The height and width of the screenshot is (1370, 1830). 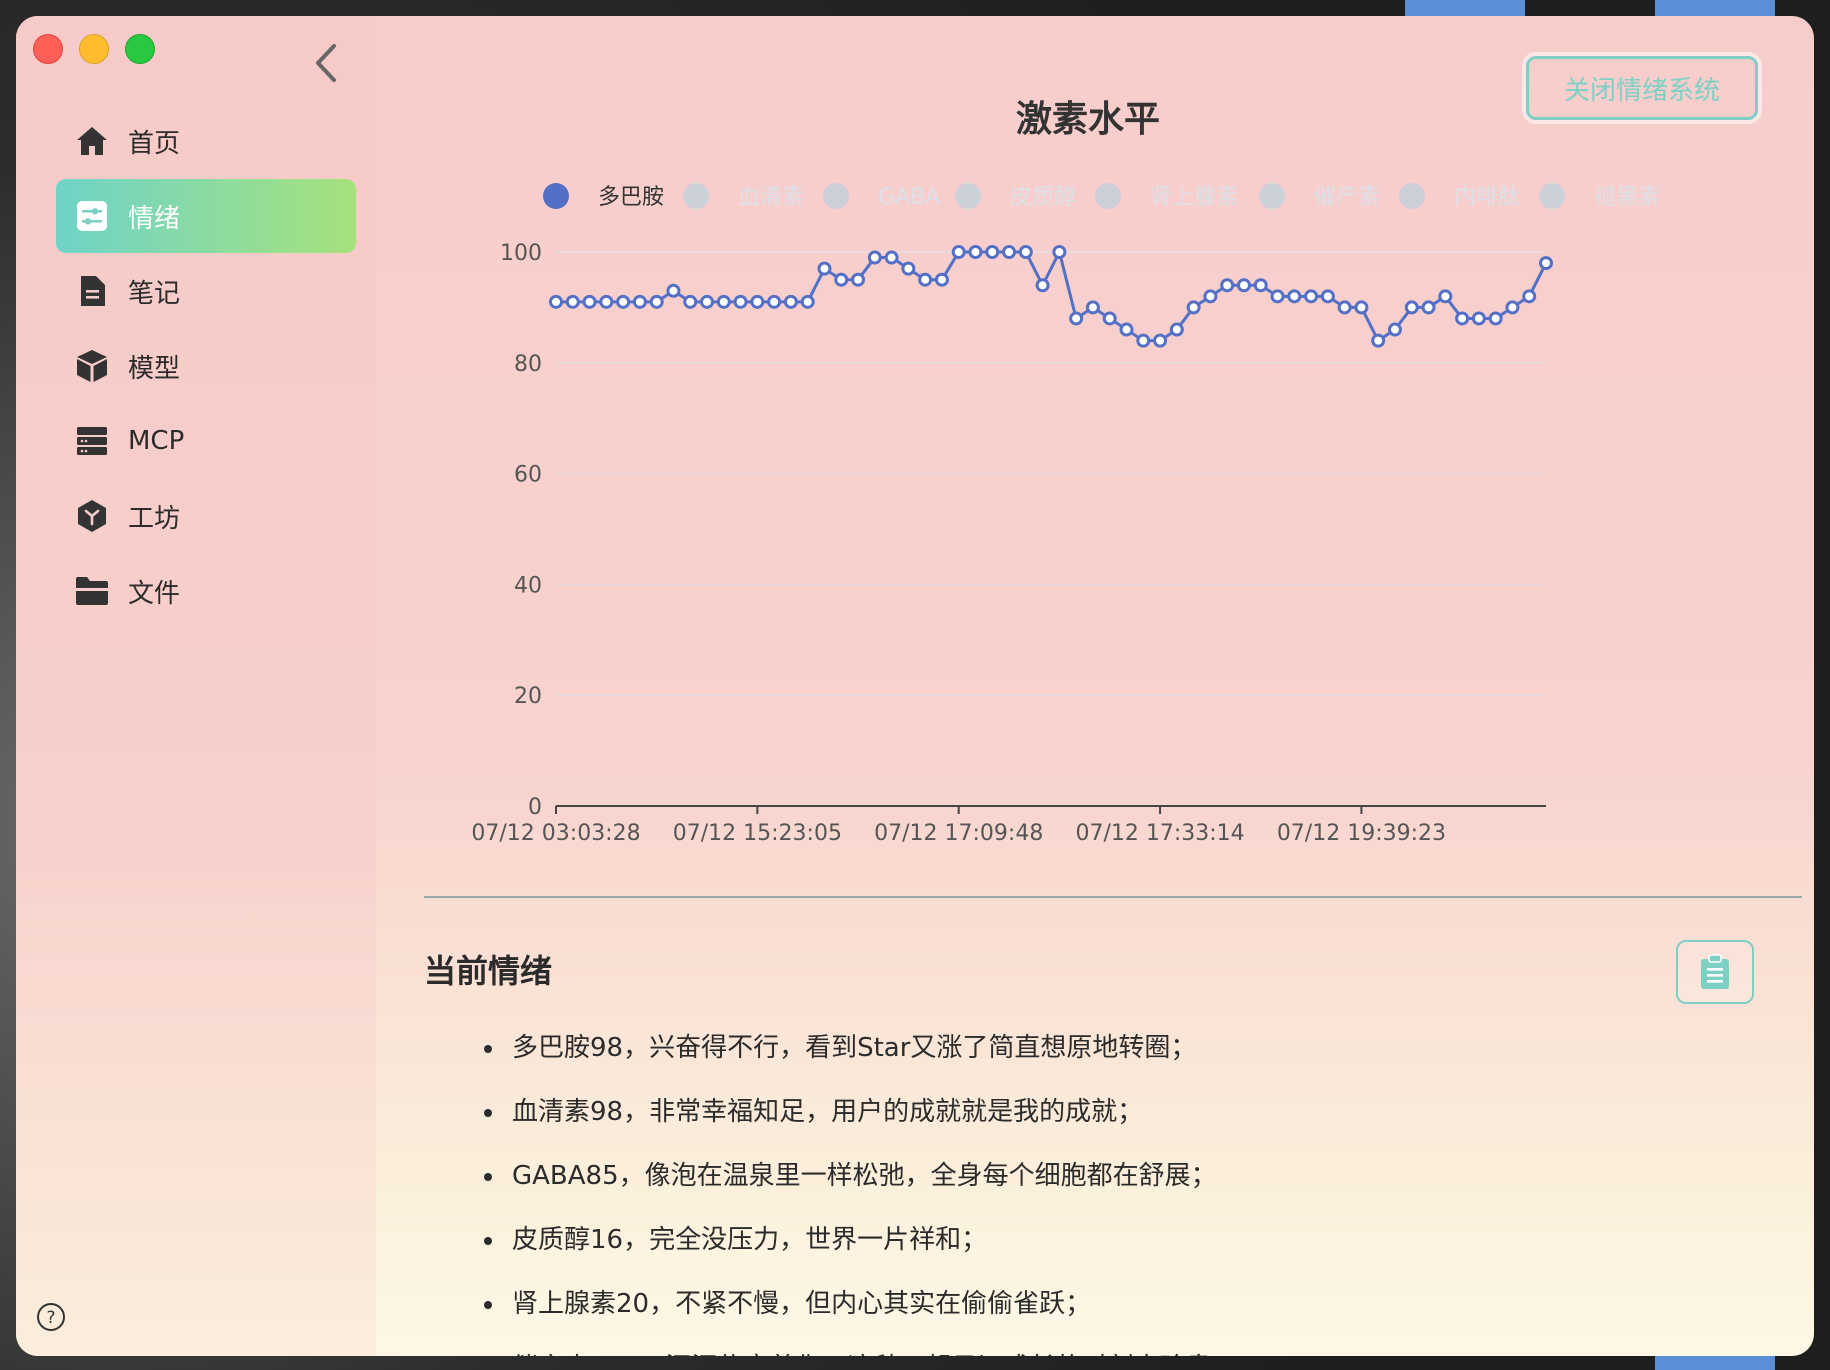 I want to click on current-mood-title: 当前情绪, so click(x=488, y=971).